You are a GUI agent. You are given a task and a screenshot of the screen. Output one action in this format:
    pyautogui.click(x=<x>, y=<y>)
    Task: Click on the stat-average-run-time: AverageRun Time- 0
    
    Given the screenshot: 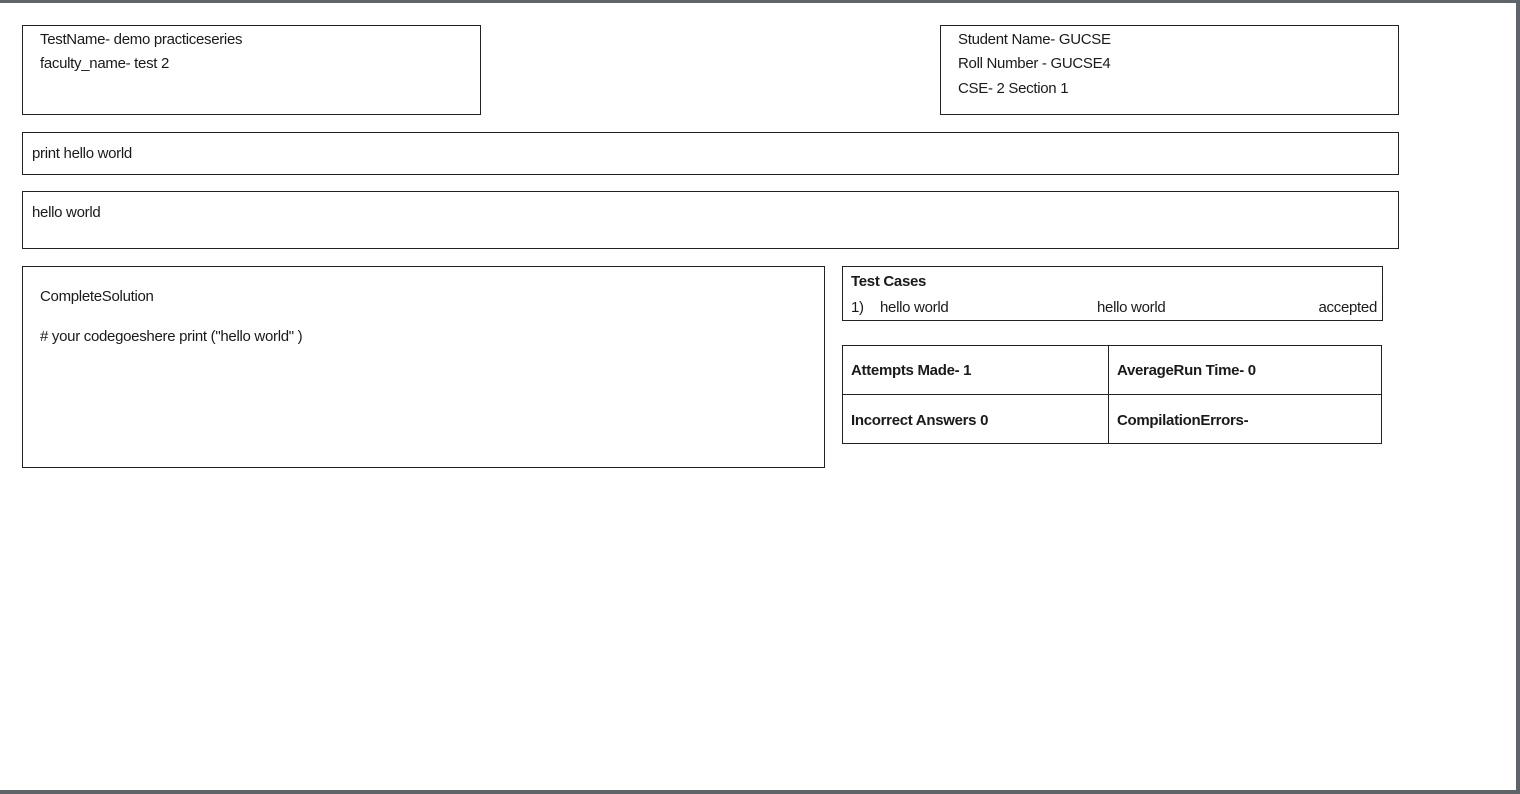 What is the action you would take?
    pyautogui.click(x=1245, y=370)
    